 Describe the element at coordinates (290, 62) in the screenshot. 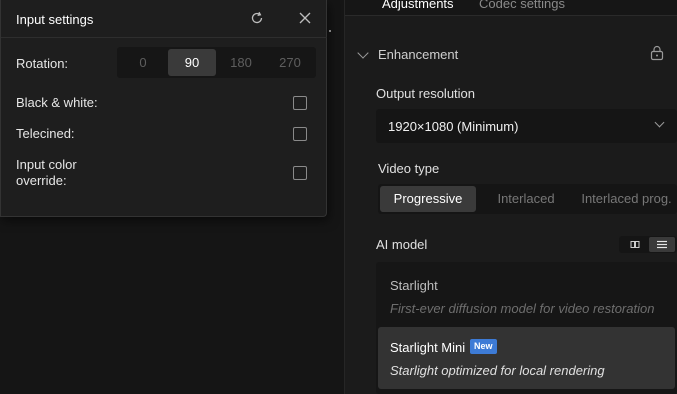

I see `rotation-270: 270` at that location.